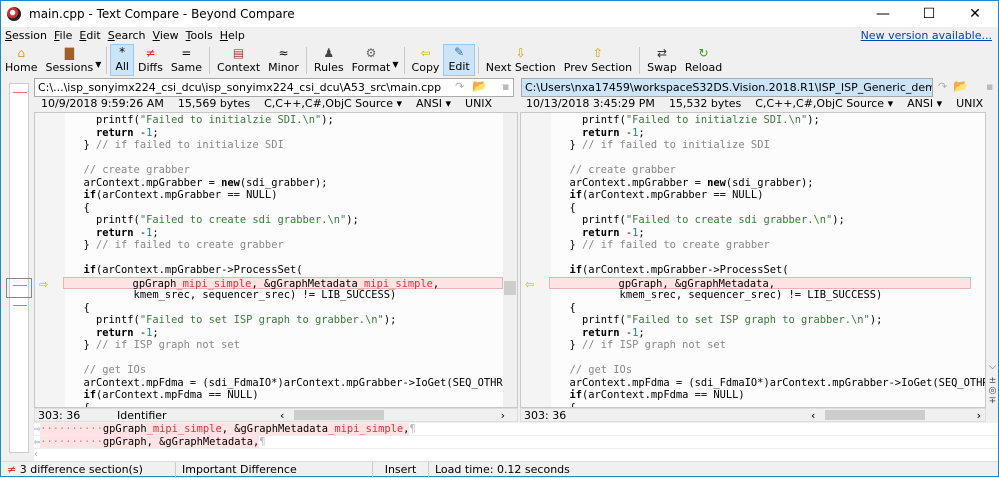 Image resolution: width=999 pixels, height=478 pixels. I want to click on edit-button: ✎ Edit, so click(459, 60).